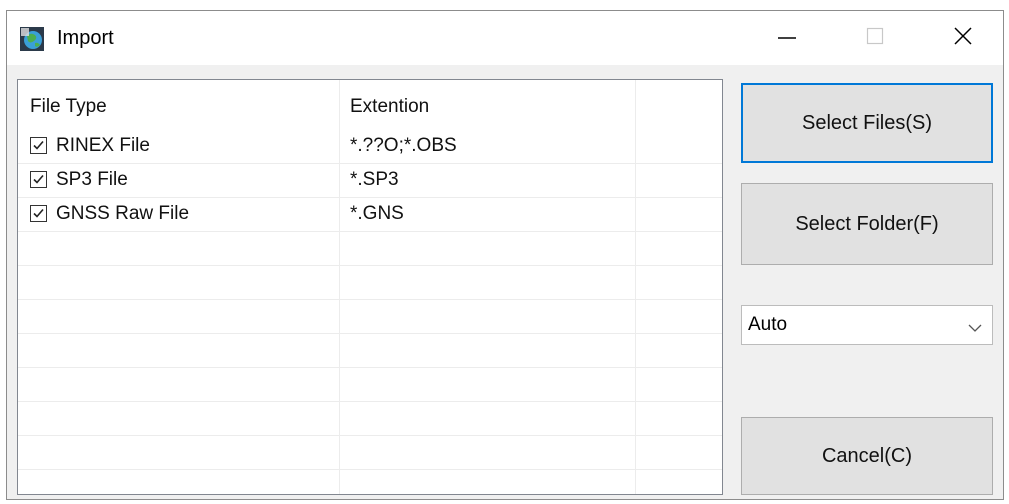 The height and width of the screenshot is (504, 1009). I want to click on cancel-button: Cancel(C), so click(867, 456).